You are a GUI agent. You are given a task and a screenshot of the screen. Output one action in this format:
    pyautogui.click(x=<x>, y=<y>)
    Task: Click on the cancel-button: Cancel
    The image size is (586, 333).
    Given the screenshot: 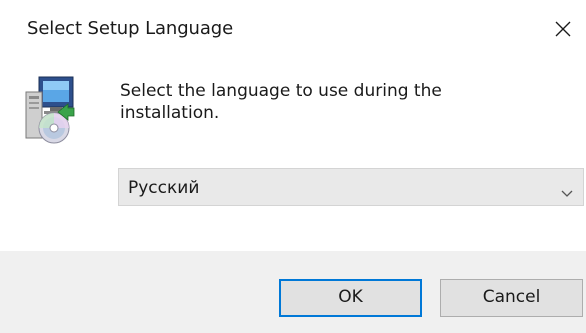 What is the action you would take?
    pyautogui.click(x=511, y=298)
    